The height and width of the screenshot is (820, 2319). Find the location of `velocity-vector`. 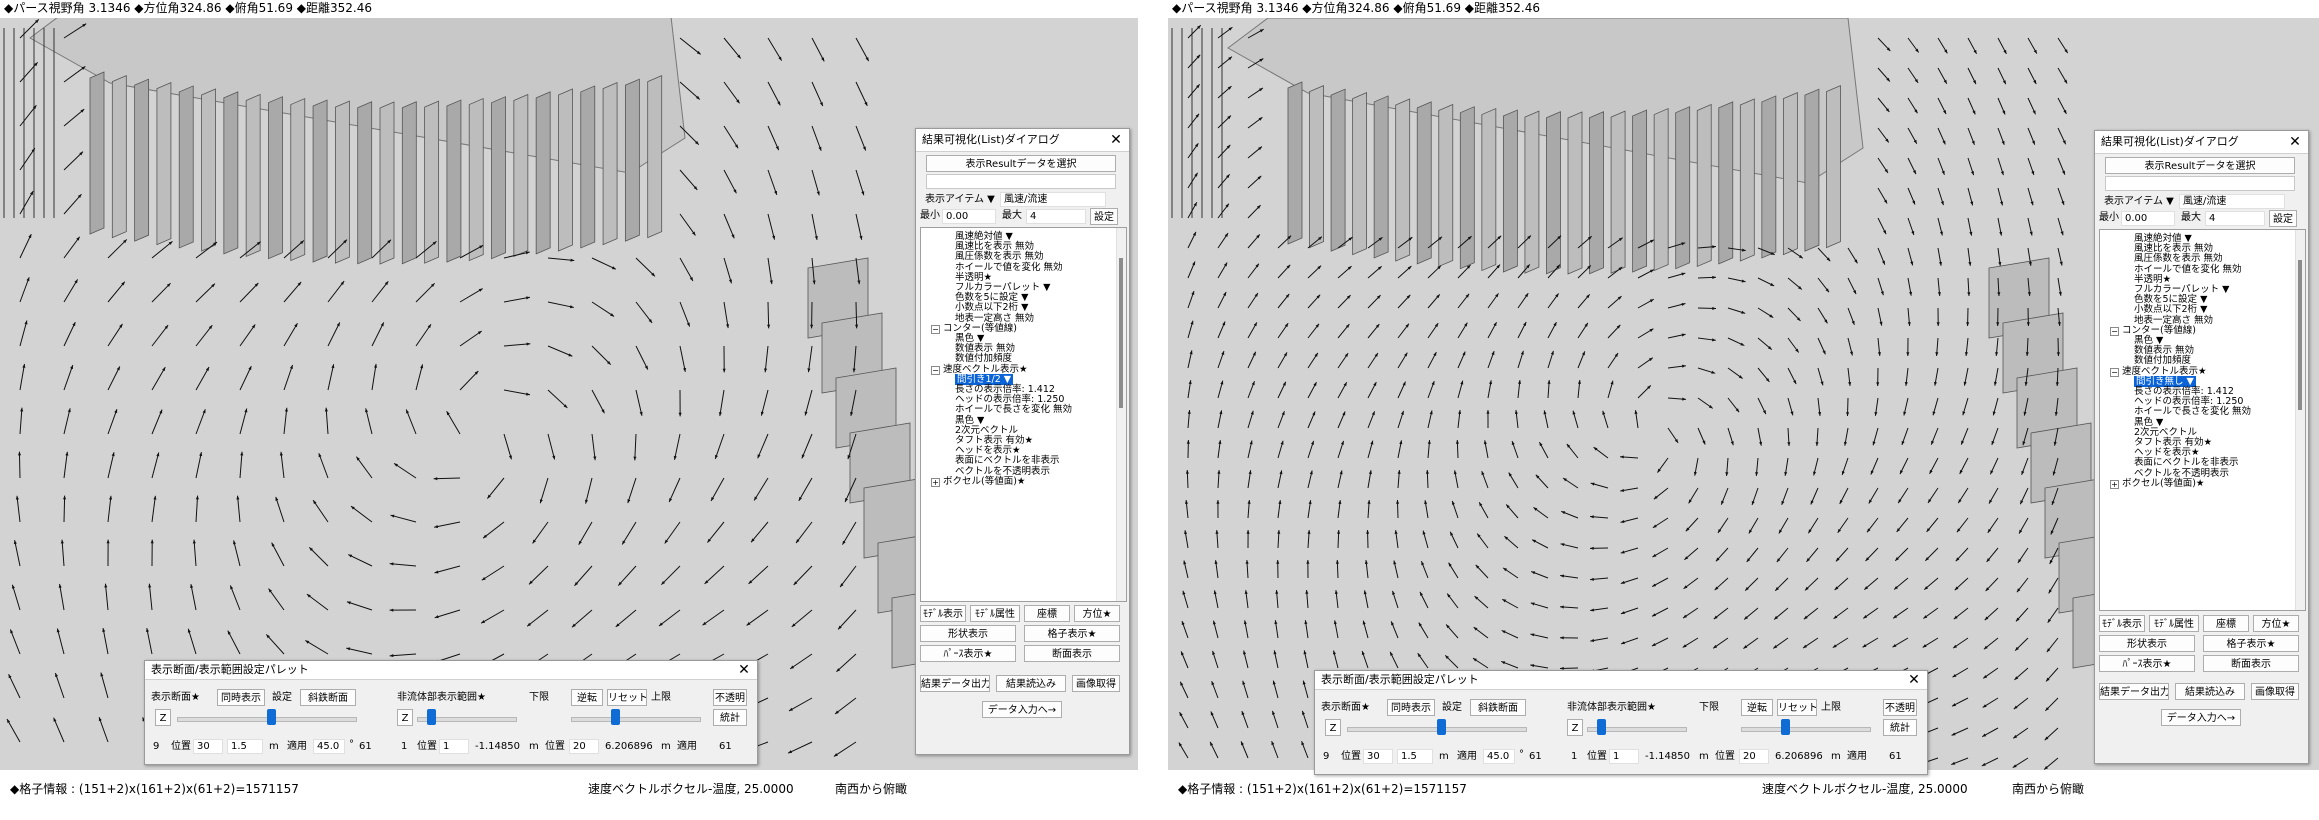

velocity-vector is located at coordinates (768, 315).